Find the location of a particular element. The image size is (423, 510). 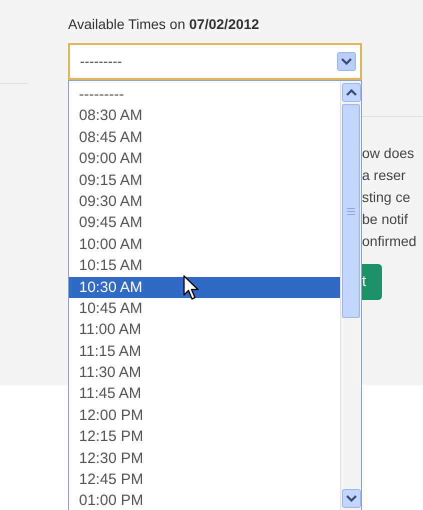

time-option: 10:30 AM is located at coordinates (204, 287).